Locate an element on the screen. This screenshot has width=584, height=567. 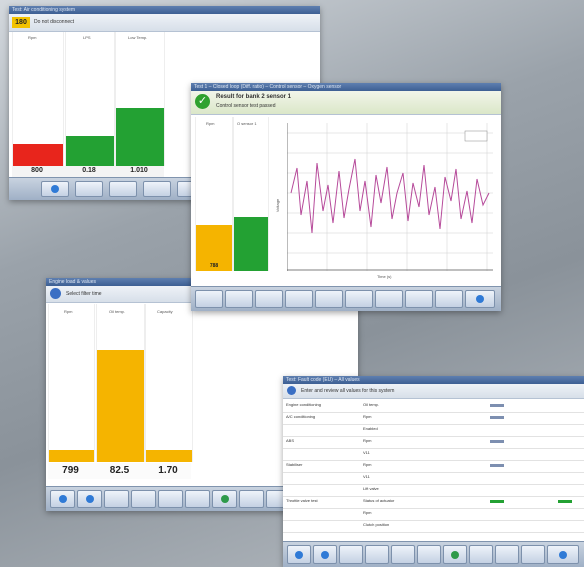
values-row: 800 0.18 1.010 is located at coordinates (88, 171).